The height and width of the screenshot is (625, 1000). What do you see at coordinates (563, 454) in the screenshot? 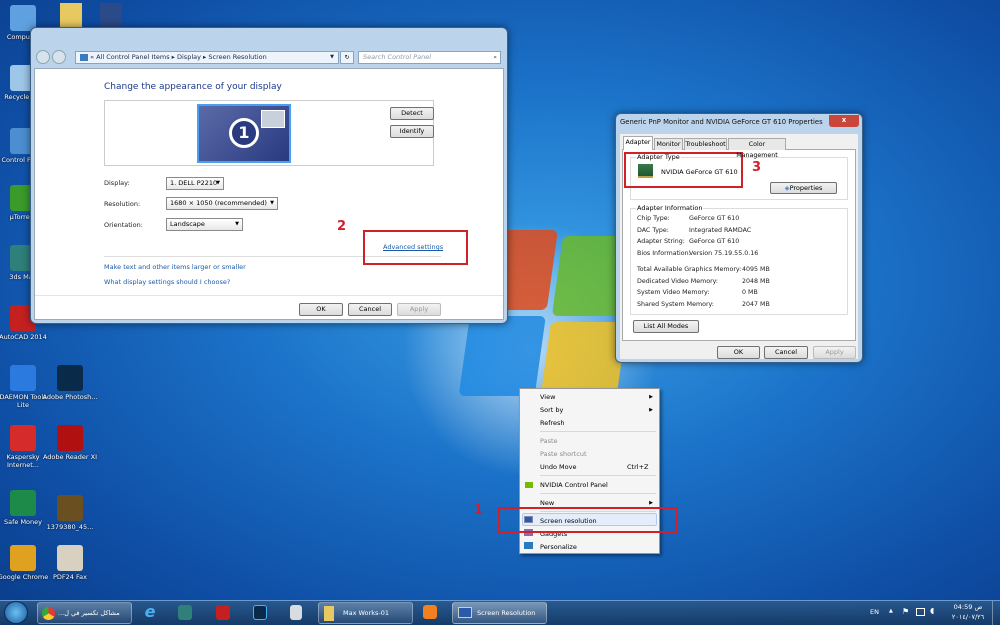
I see `menu-item-paste-shortcut: Paste shortcut` at bounding box center [563, 454].